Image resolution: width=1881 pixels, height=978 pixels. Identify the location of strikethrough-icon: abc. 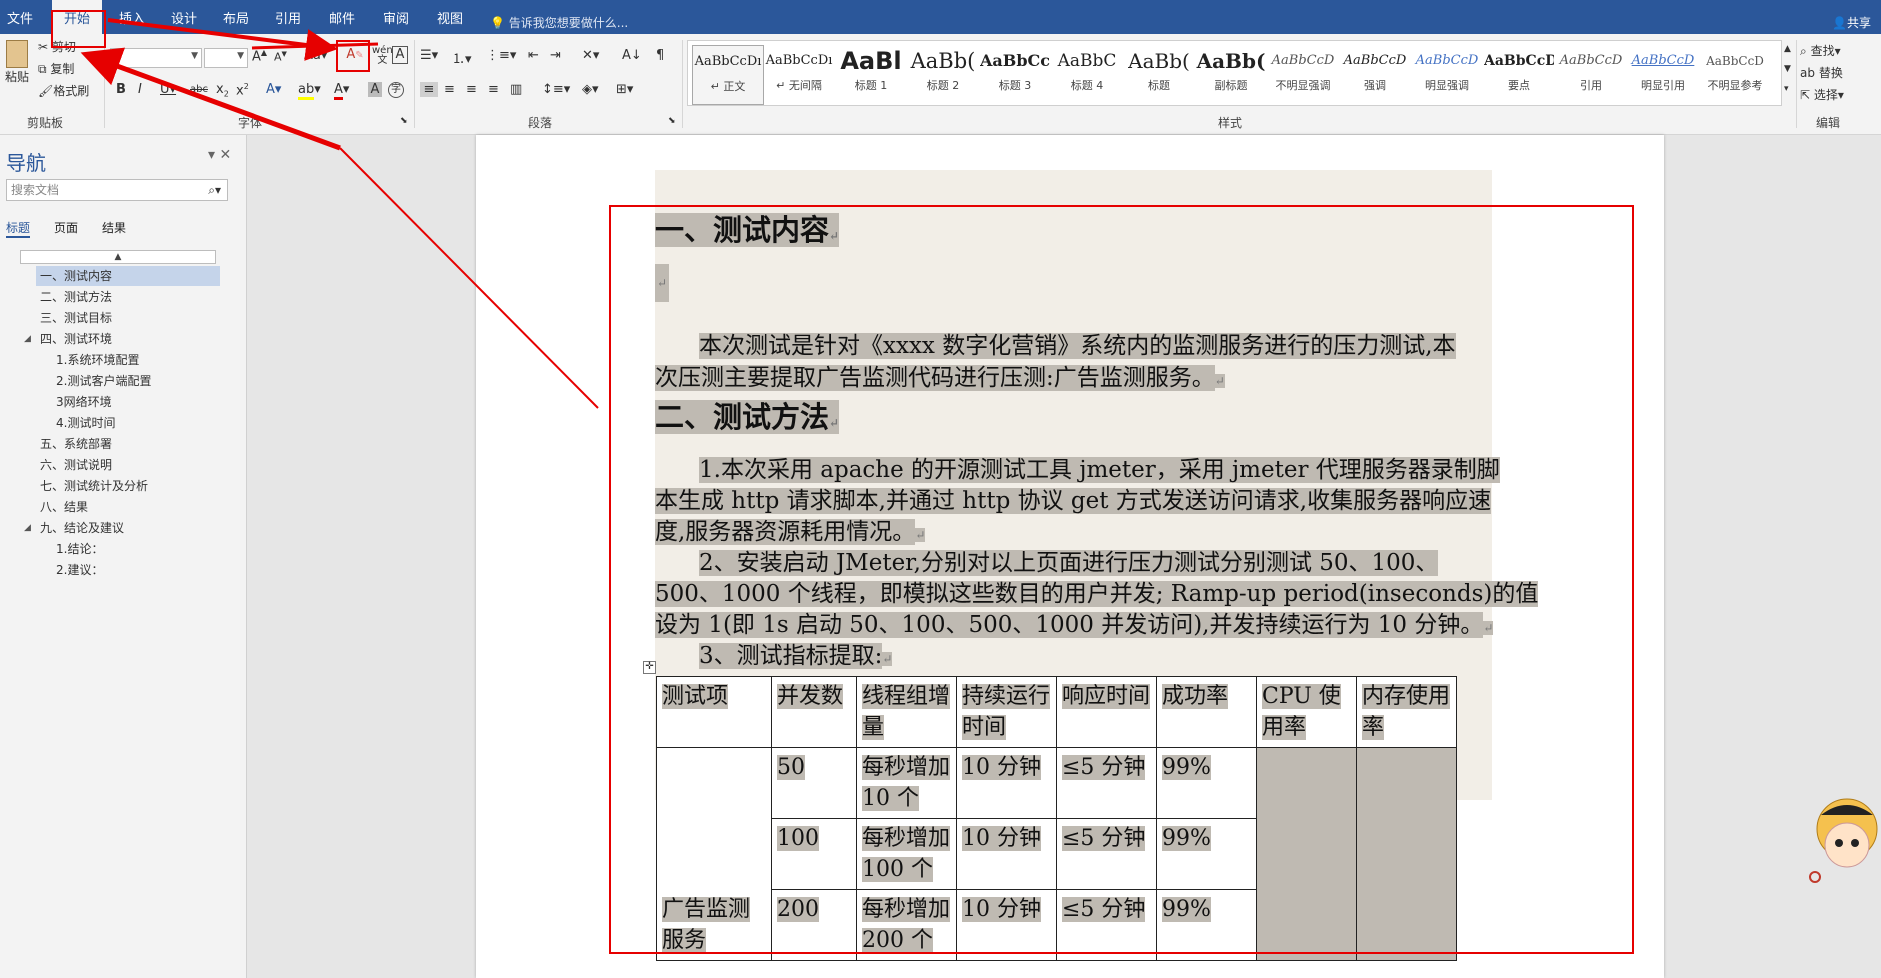
(199, 89).